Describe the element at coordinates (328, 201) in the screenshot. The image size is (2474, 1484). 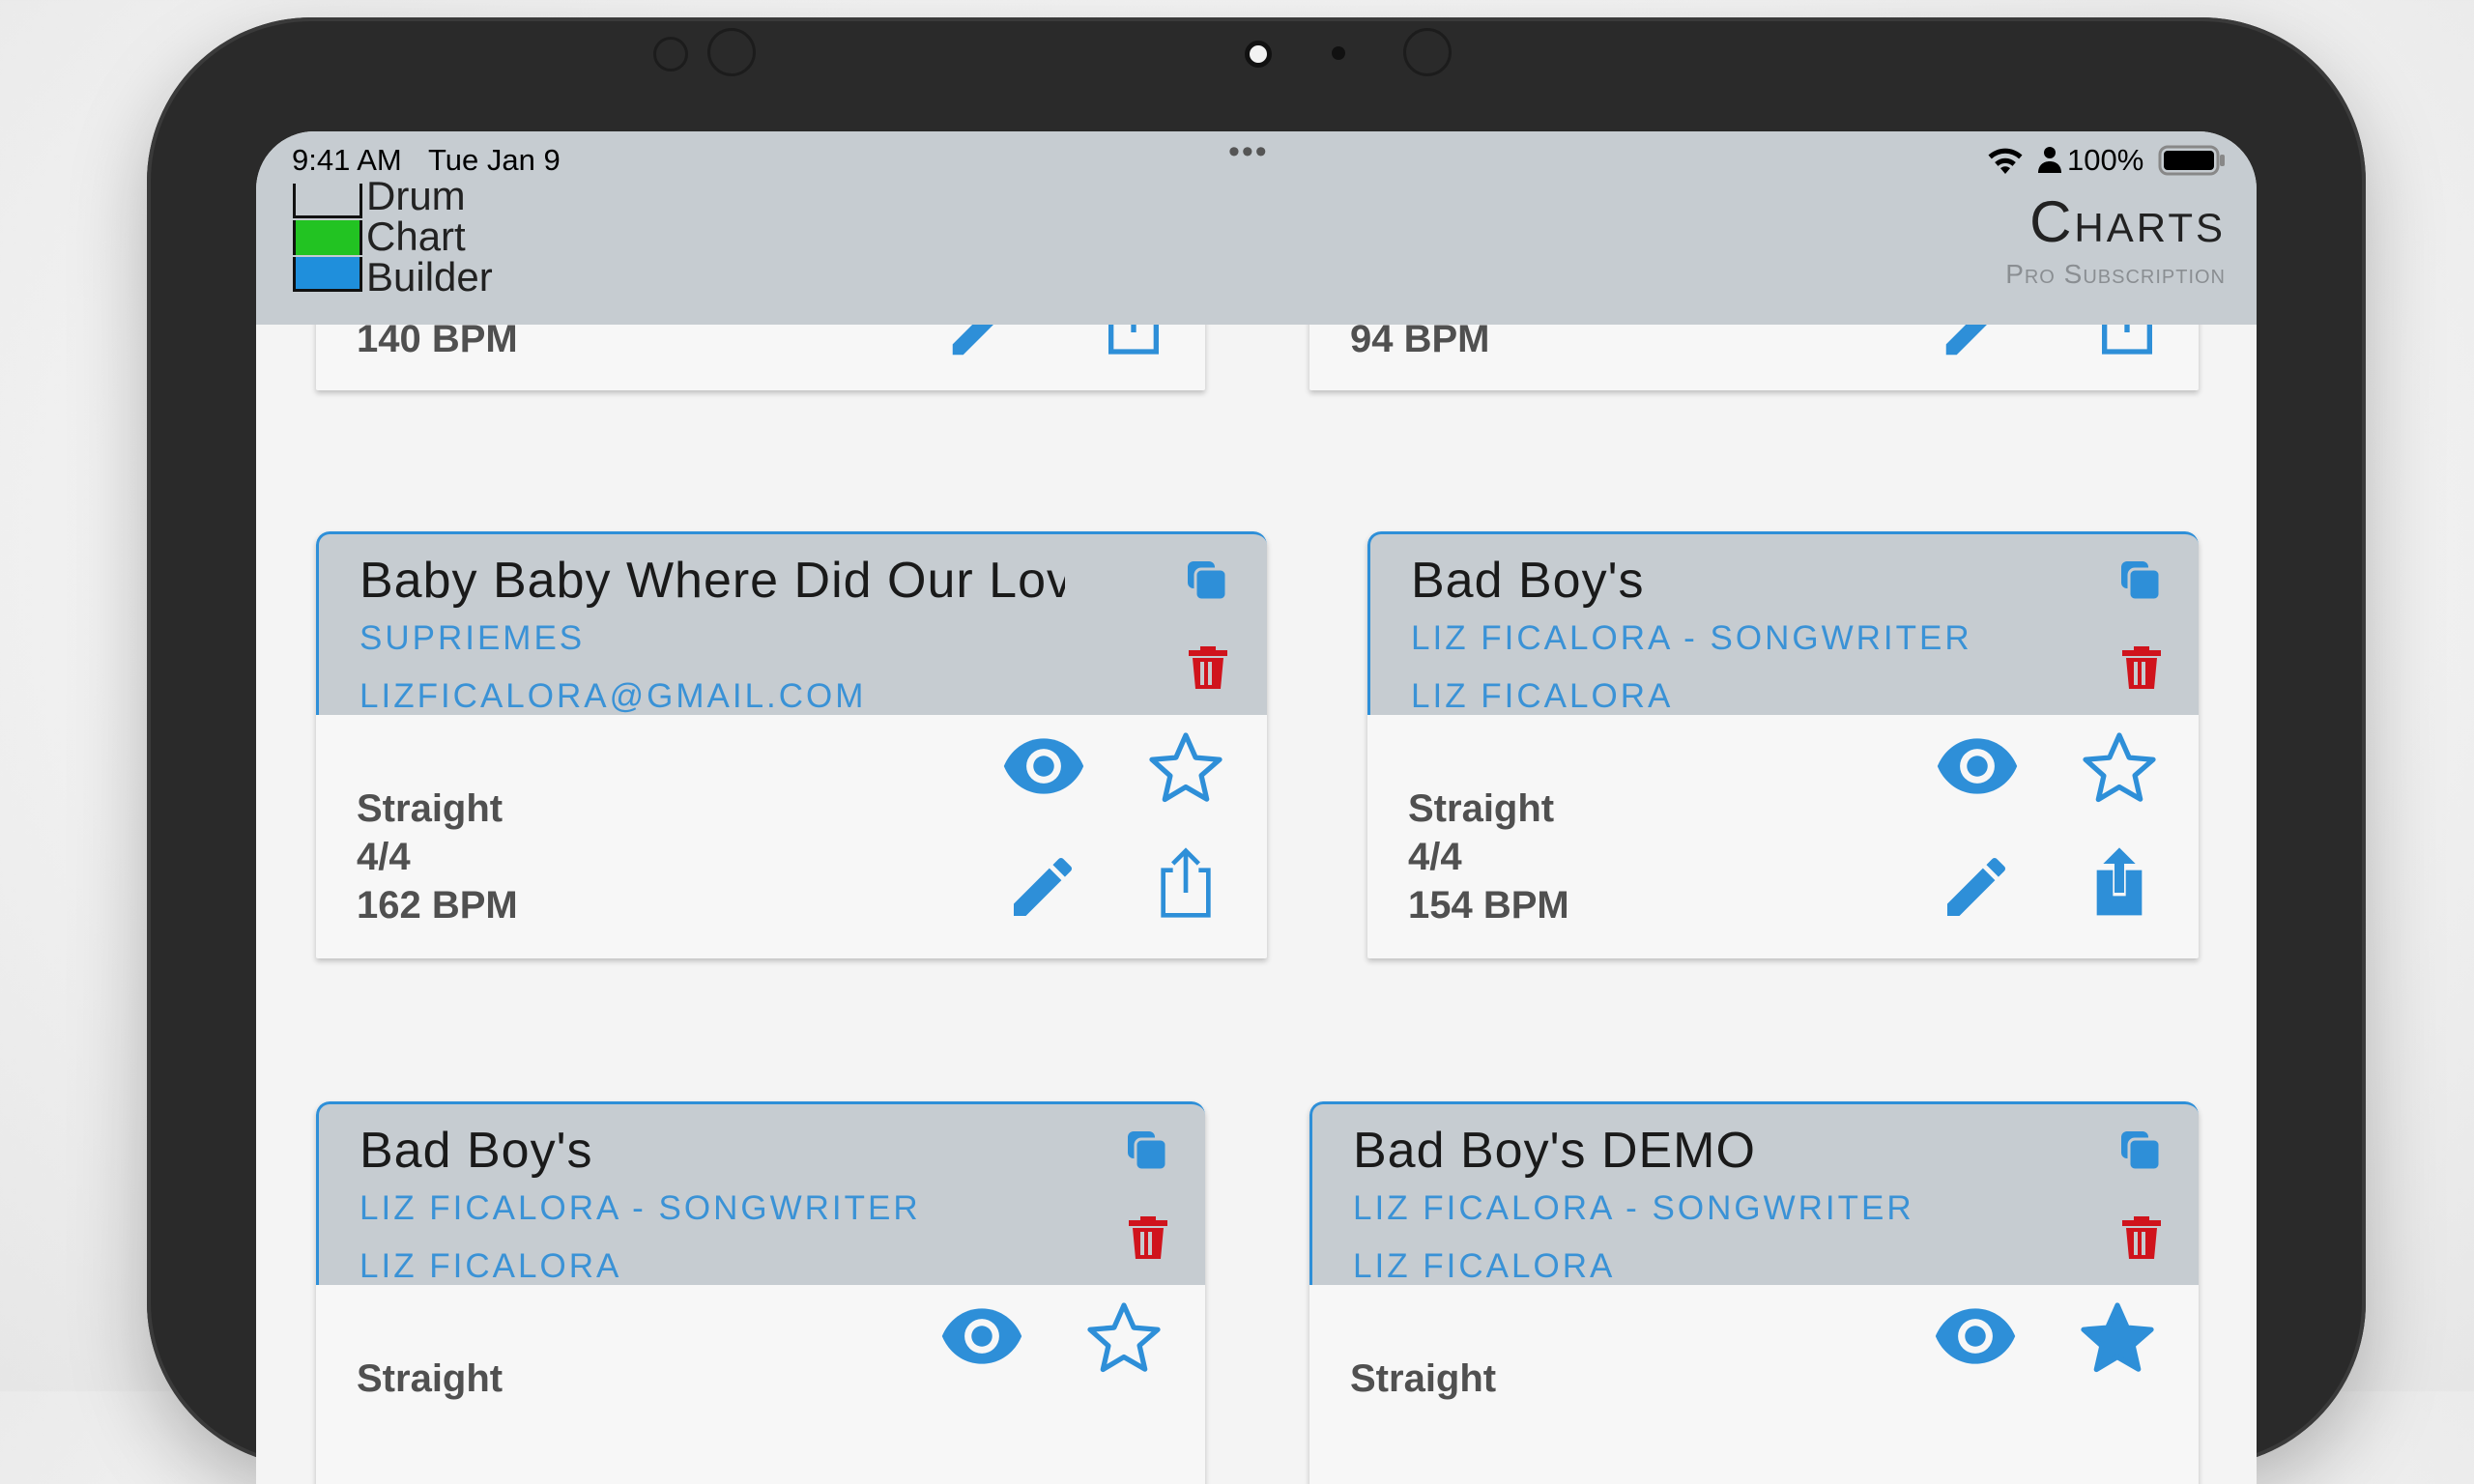
I see `logo-bar-empty` at that location.